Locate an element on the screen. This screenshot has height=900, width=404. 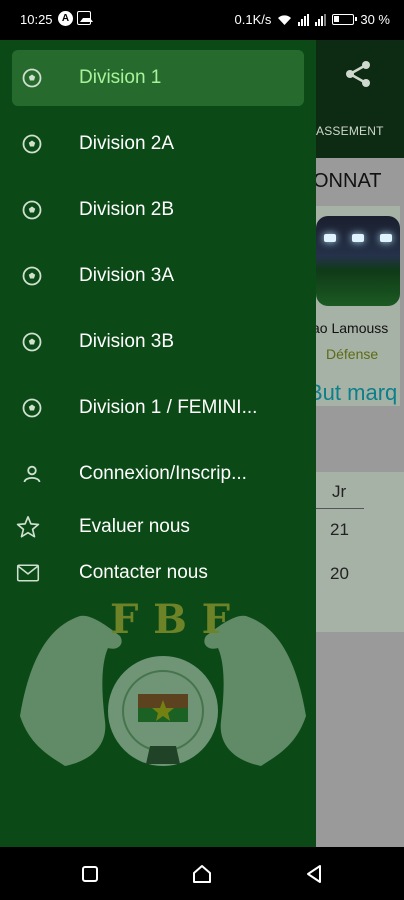
player-stat: But marq is located at coordinates (353, 392).